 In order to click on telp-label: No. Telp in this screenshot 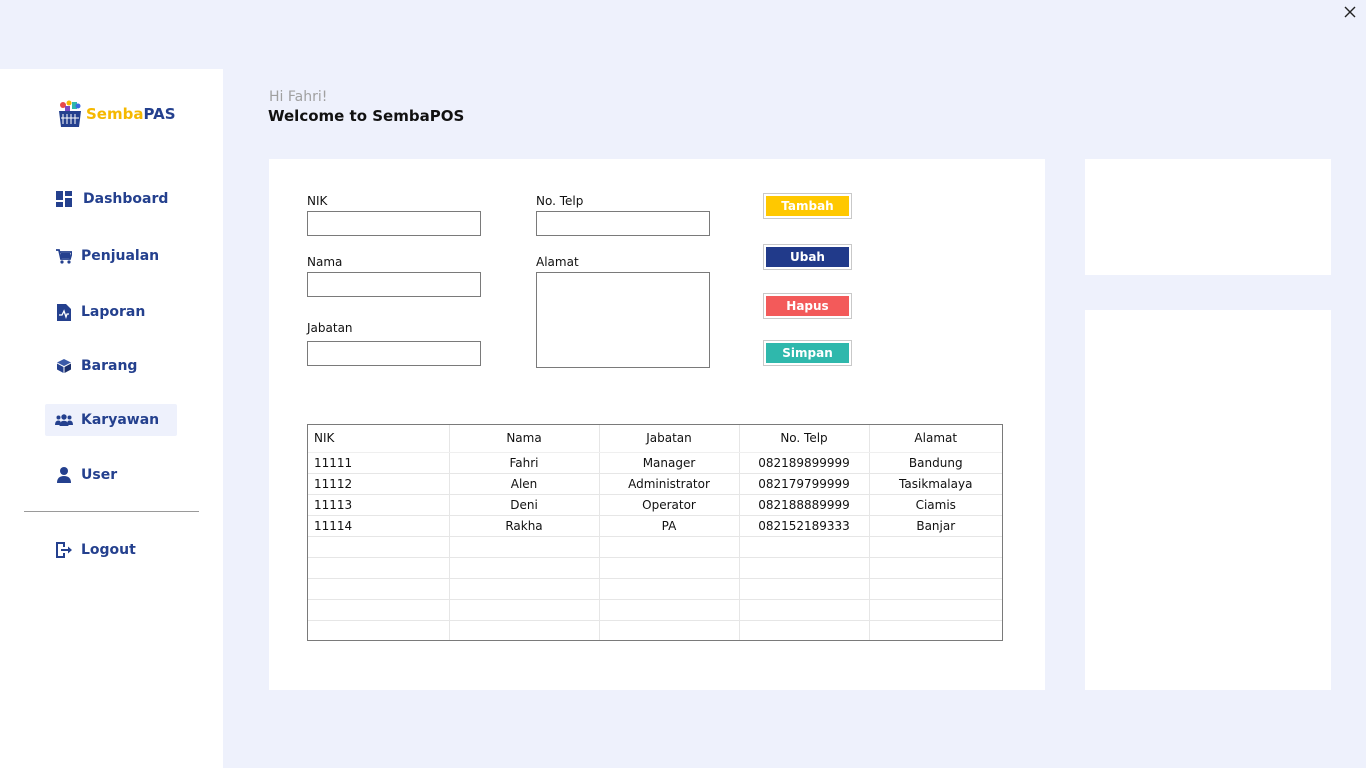, I will do `click(560, 201)`.